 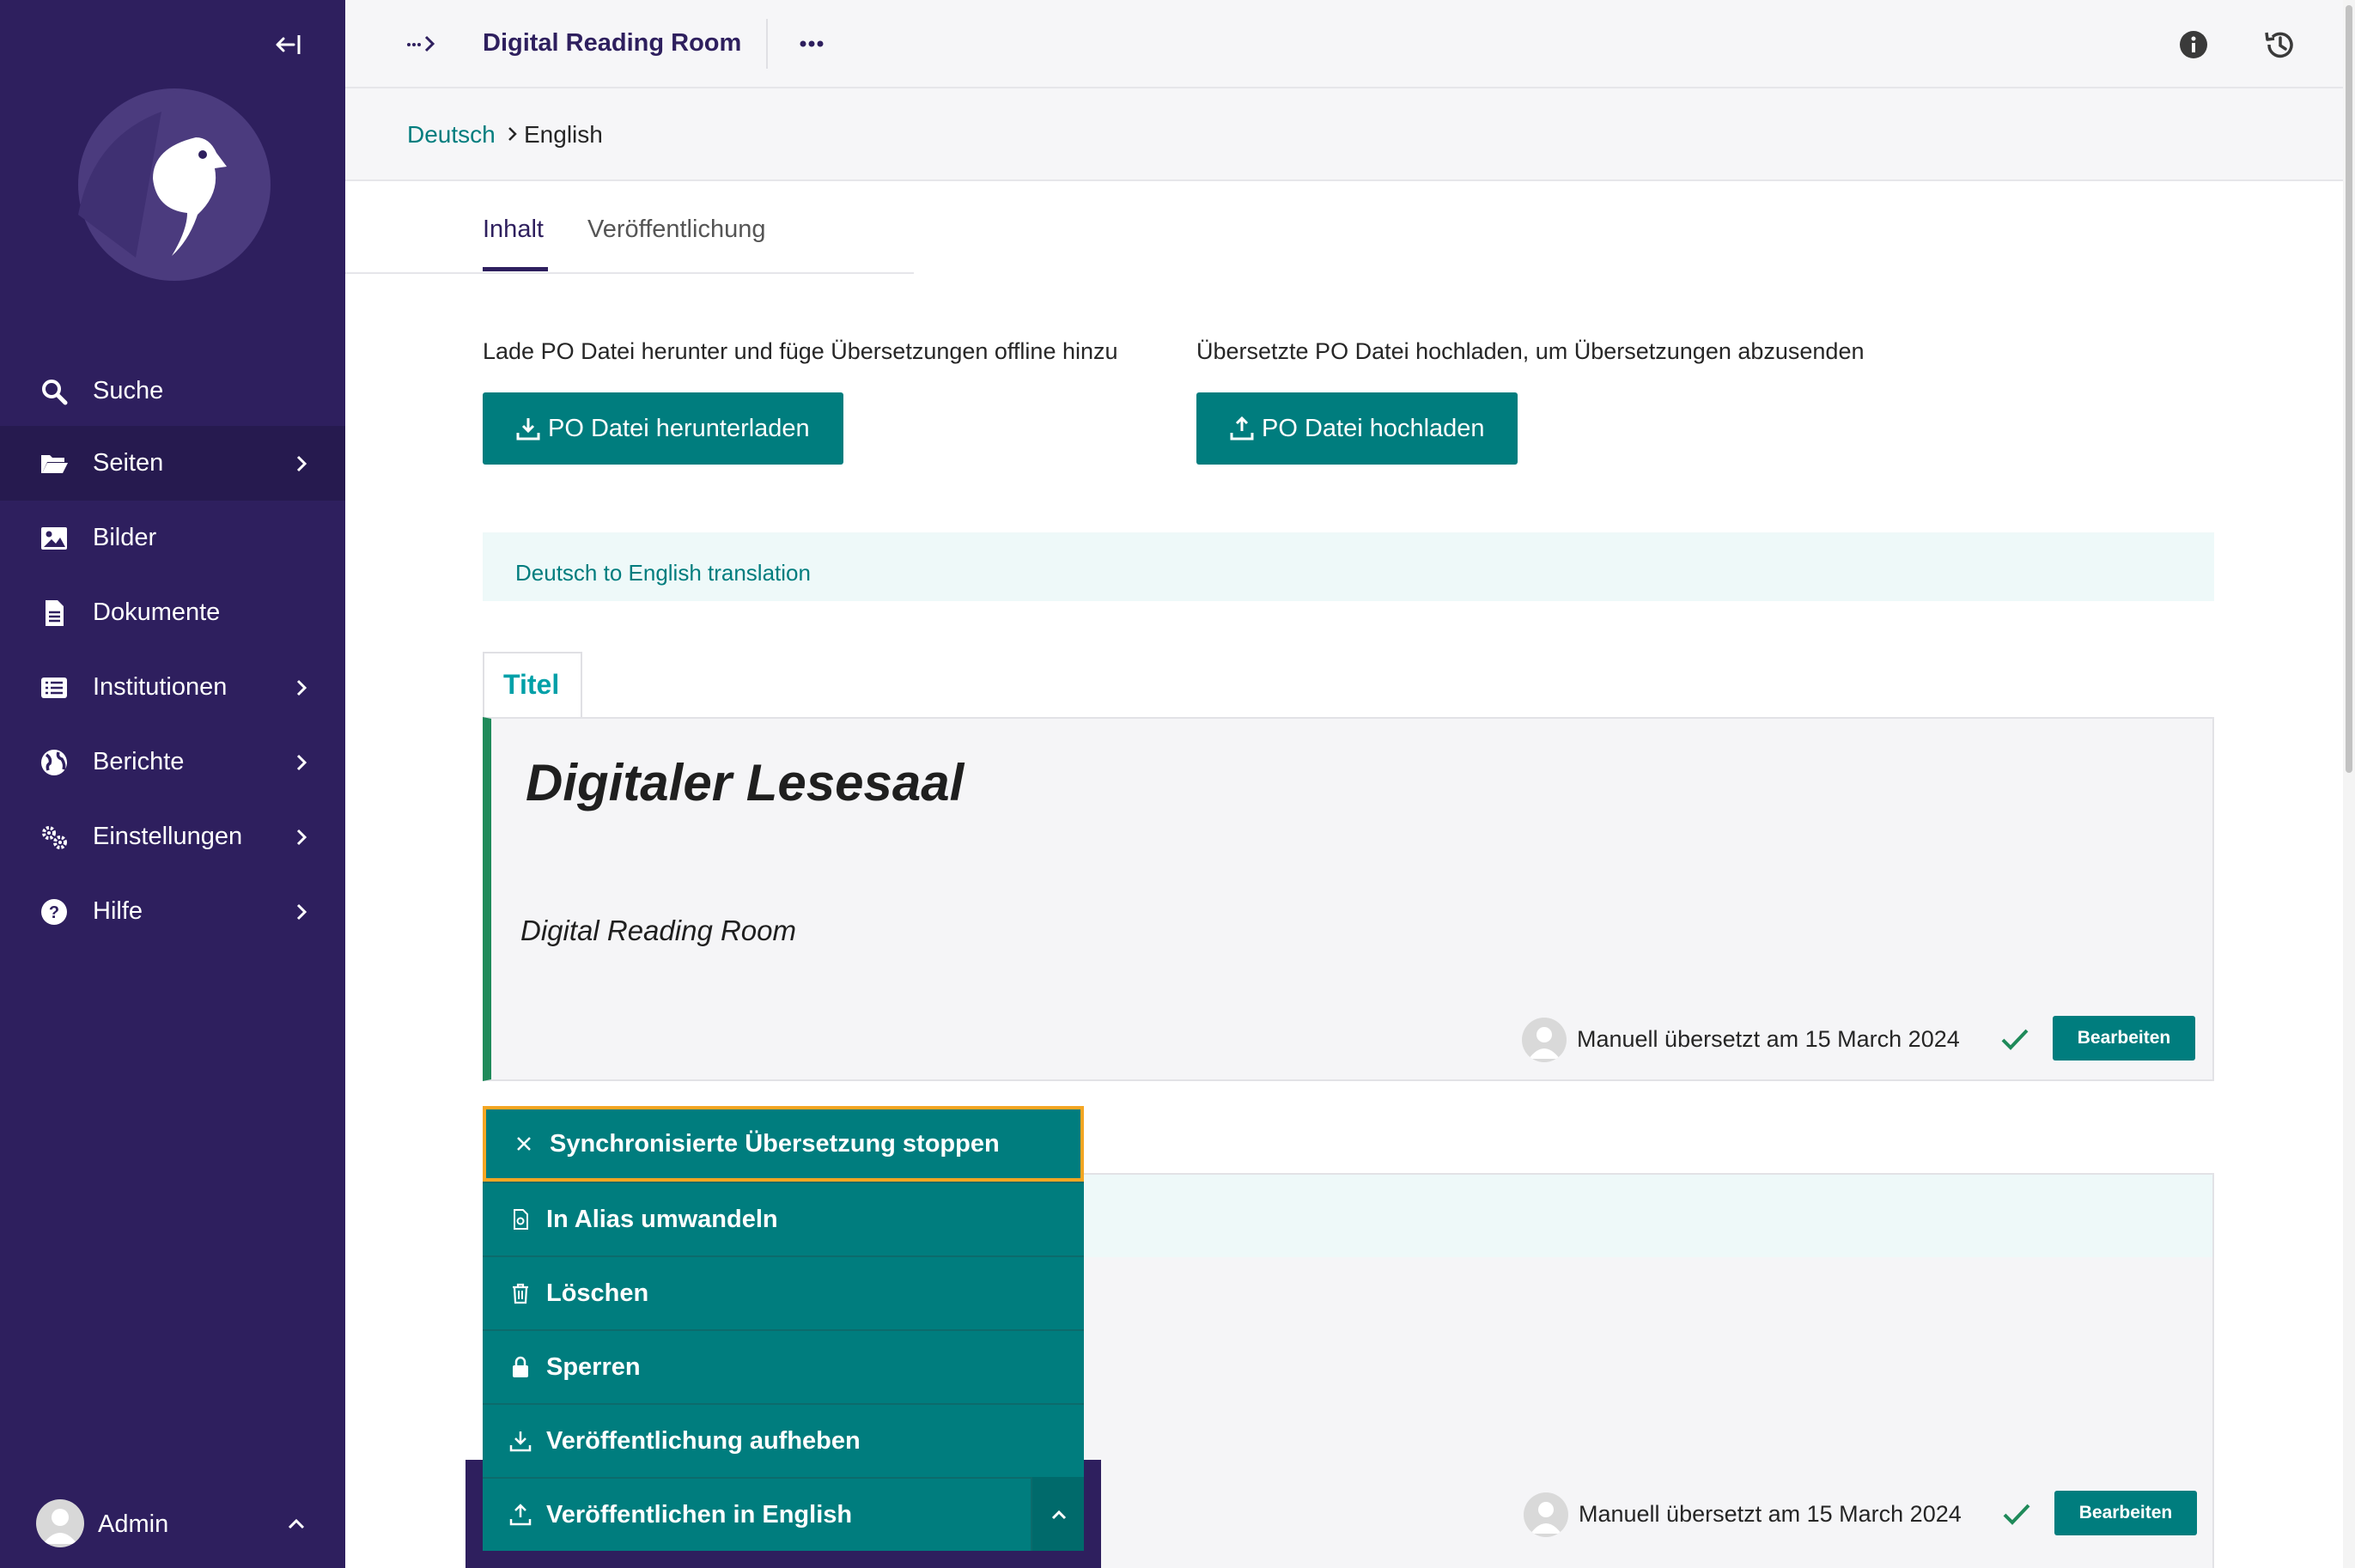 I want to click on tab-content: Inhalt, so click(x=513, y=230).